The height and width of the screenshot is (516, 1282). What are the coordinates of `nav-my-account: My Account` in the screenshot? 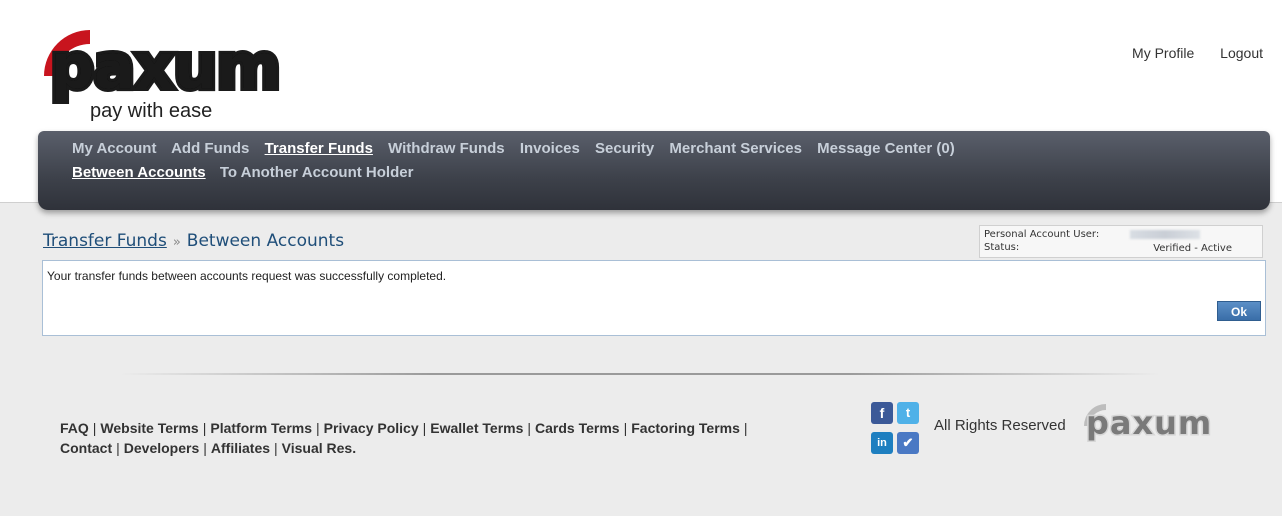 It's located at (114, 148).